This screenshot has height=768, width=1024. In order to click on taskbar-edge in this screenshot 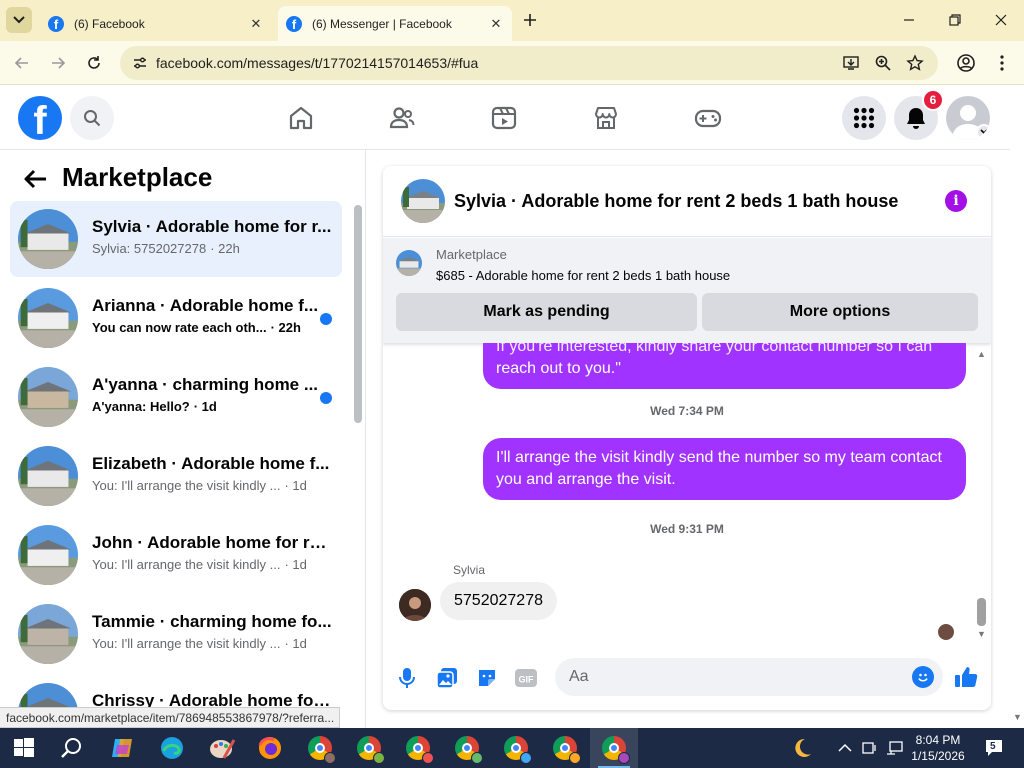, I will do `click(172, 748)`.